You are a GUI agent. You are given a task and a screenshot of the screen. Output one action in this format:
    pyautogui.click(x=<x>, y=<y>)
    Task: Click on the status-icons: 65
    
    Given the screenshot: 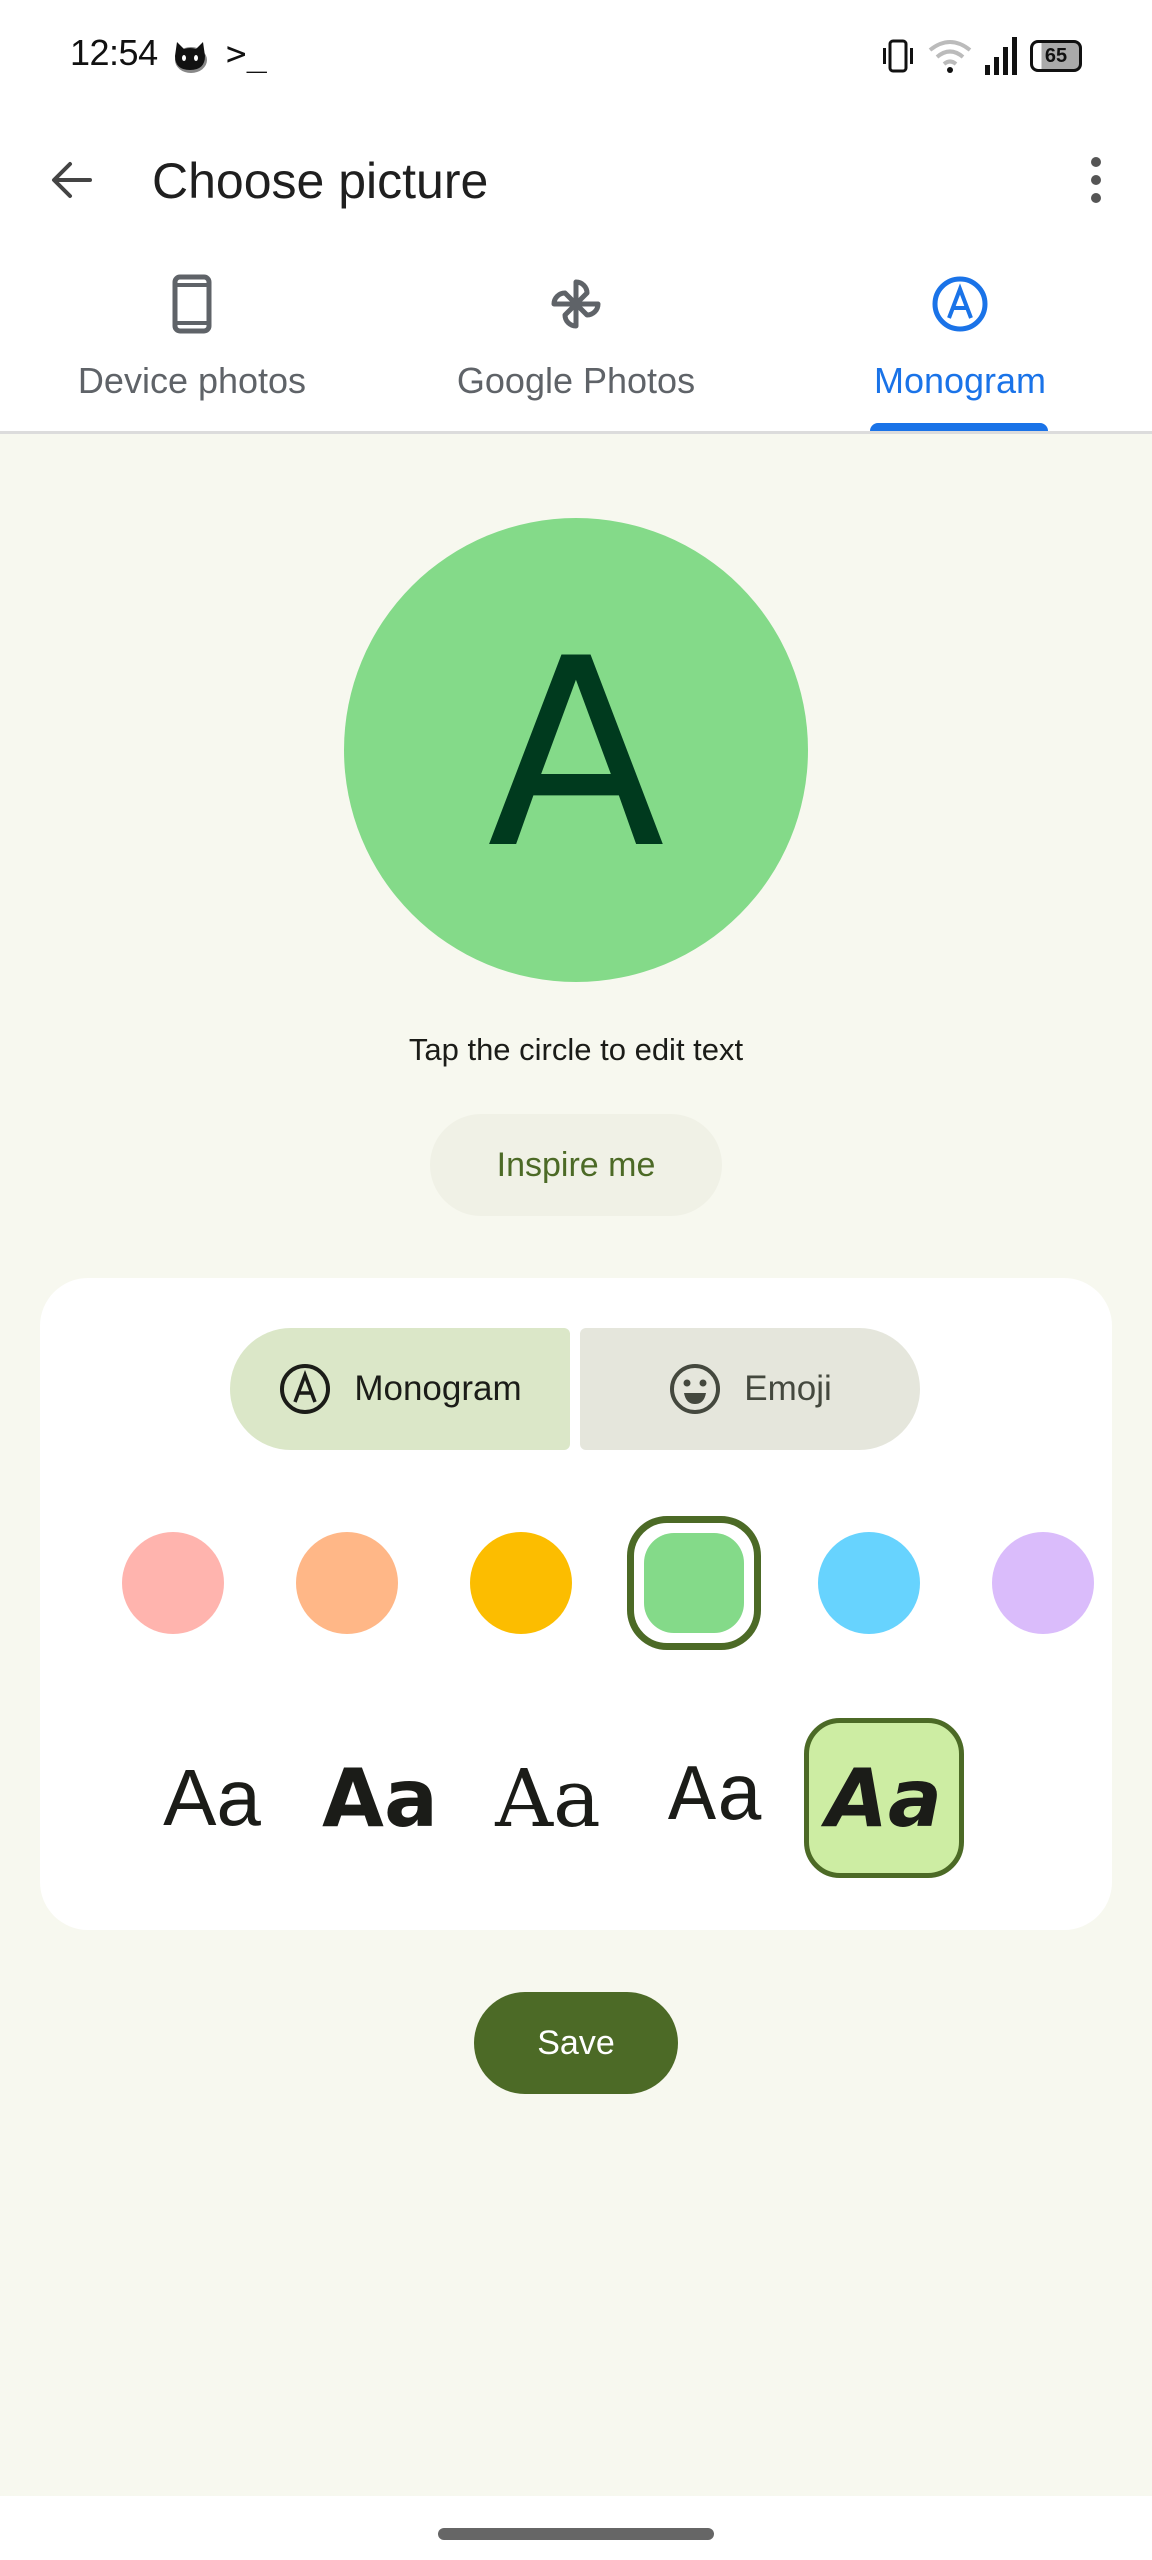 What is the action you would take?
    pyautogui.click(x=981, y=56)
    